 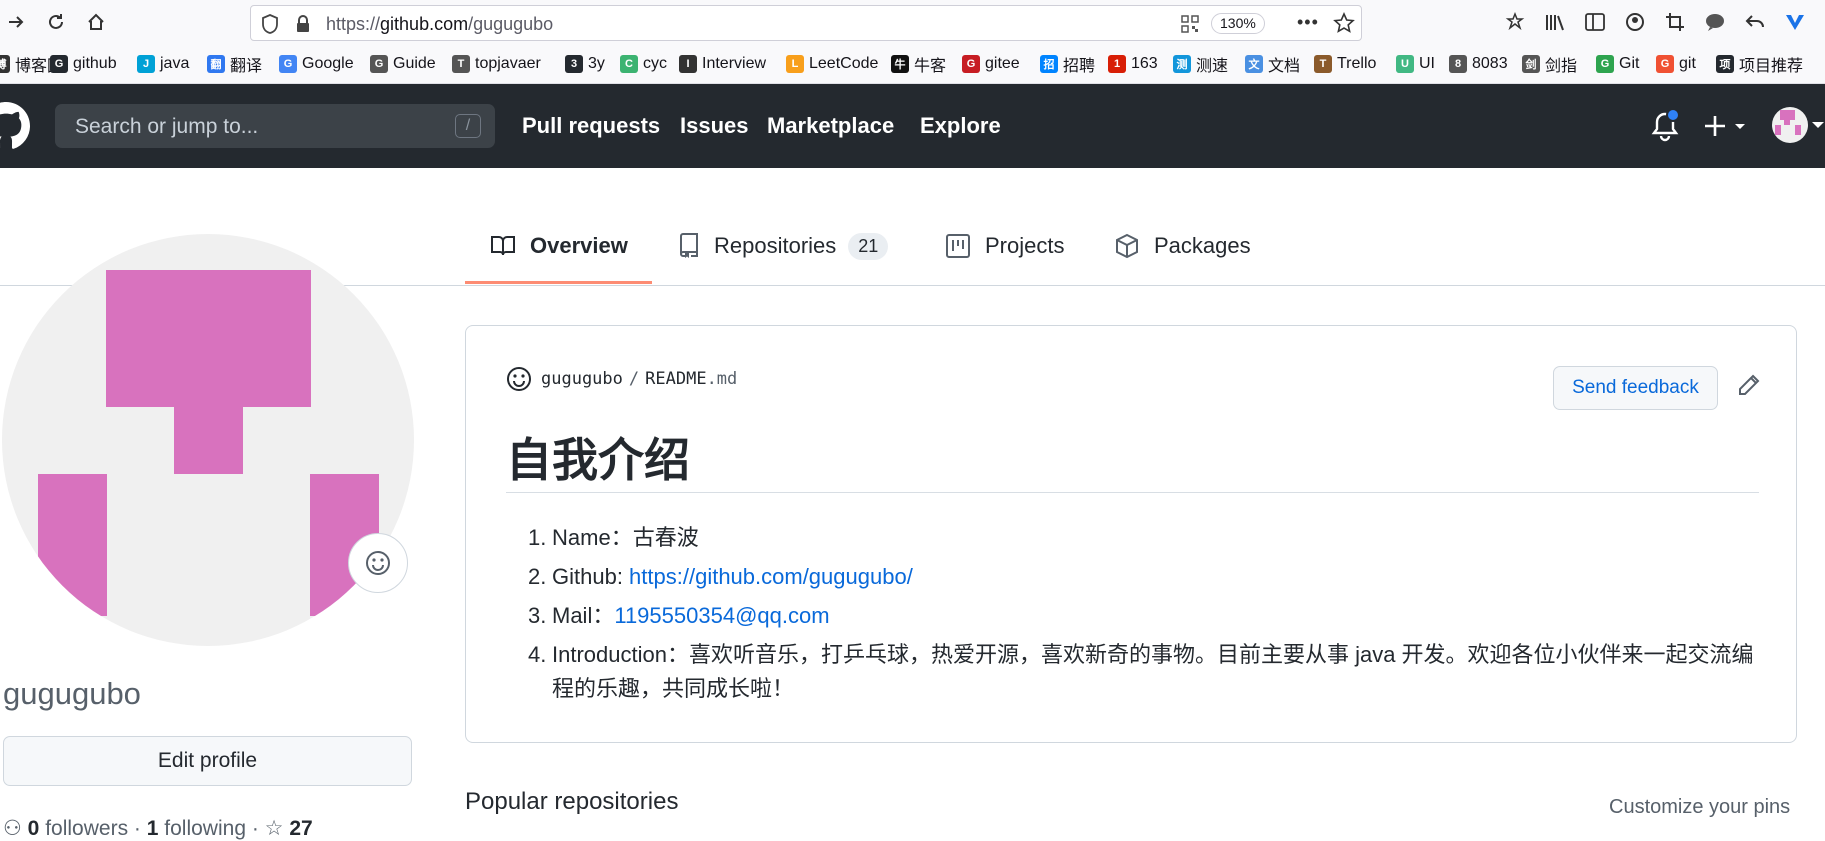 What do you see at coordinates (722, 379) in the screenshot?
I see `readme-file-ext: .md` at bounding box center [722, 379].